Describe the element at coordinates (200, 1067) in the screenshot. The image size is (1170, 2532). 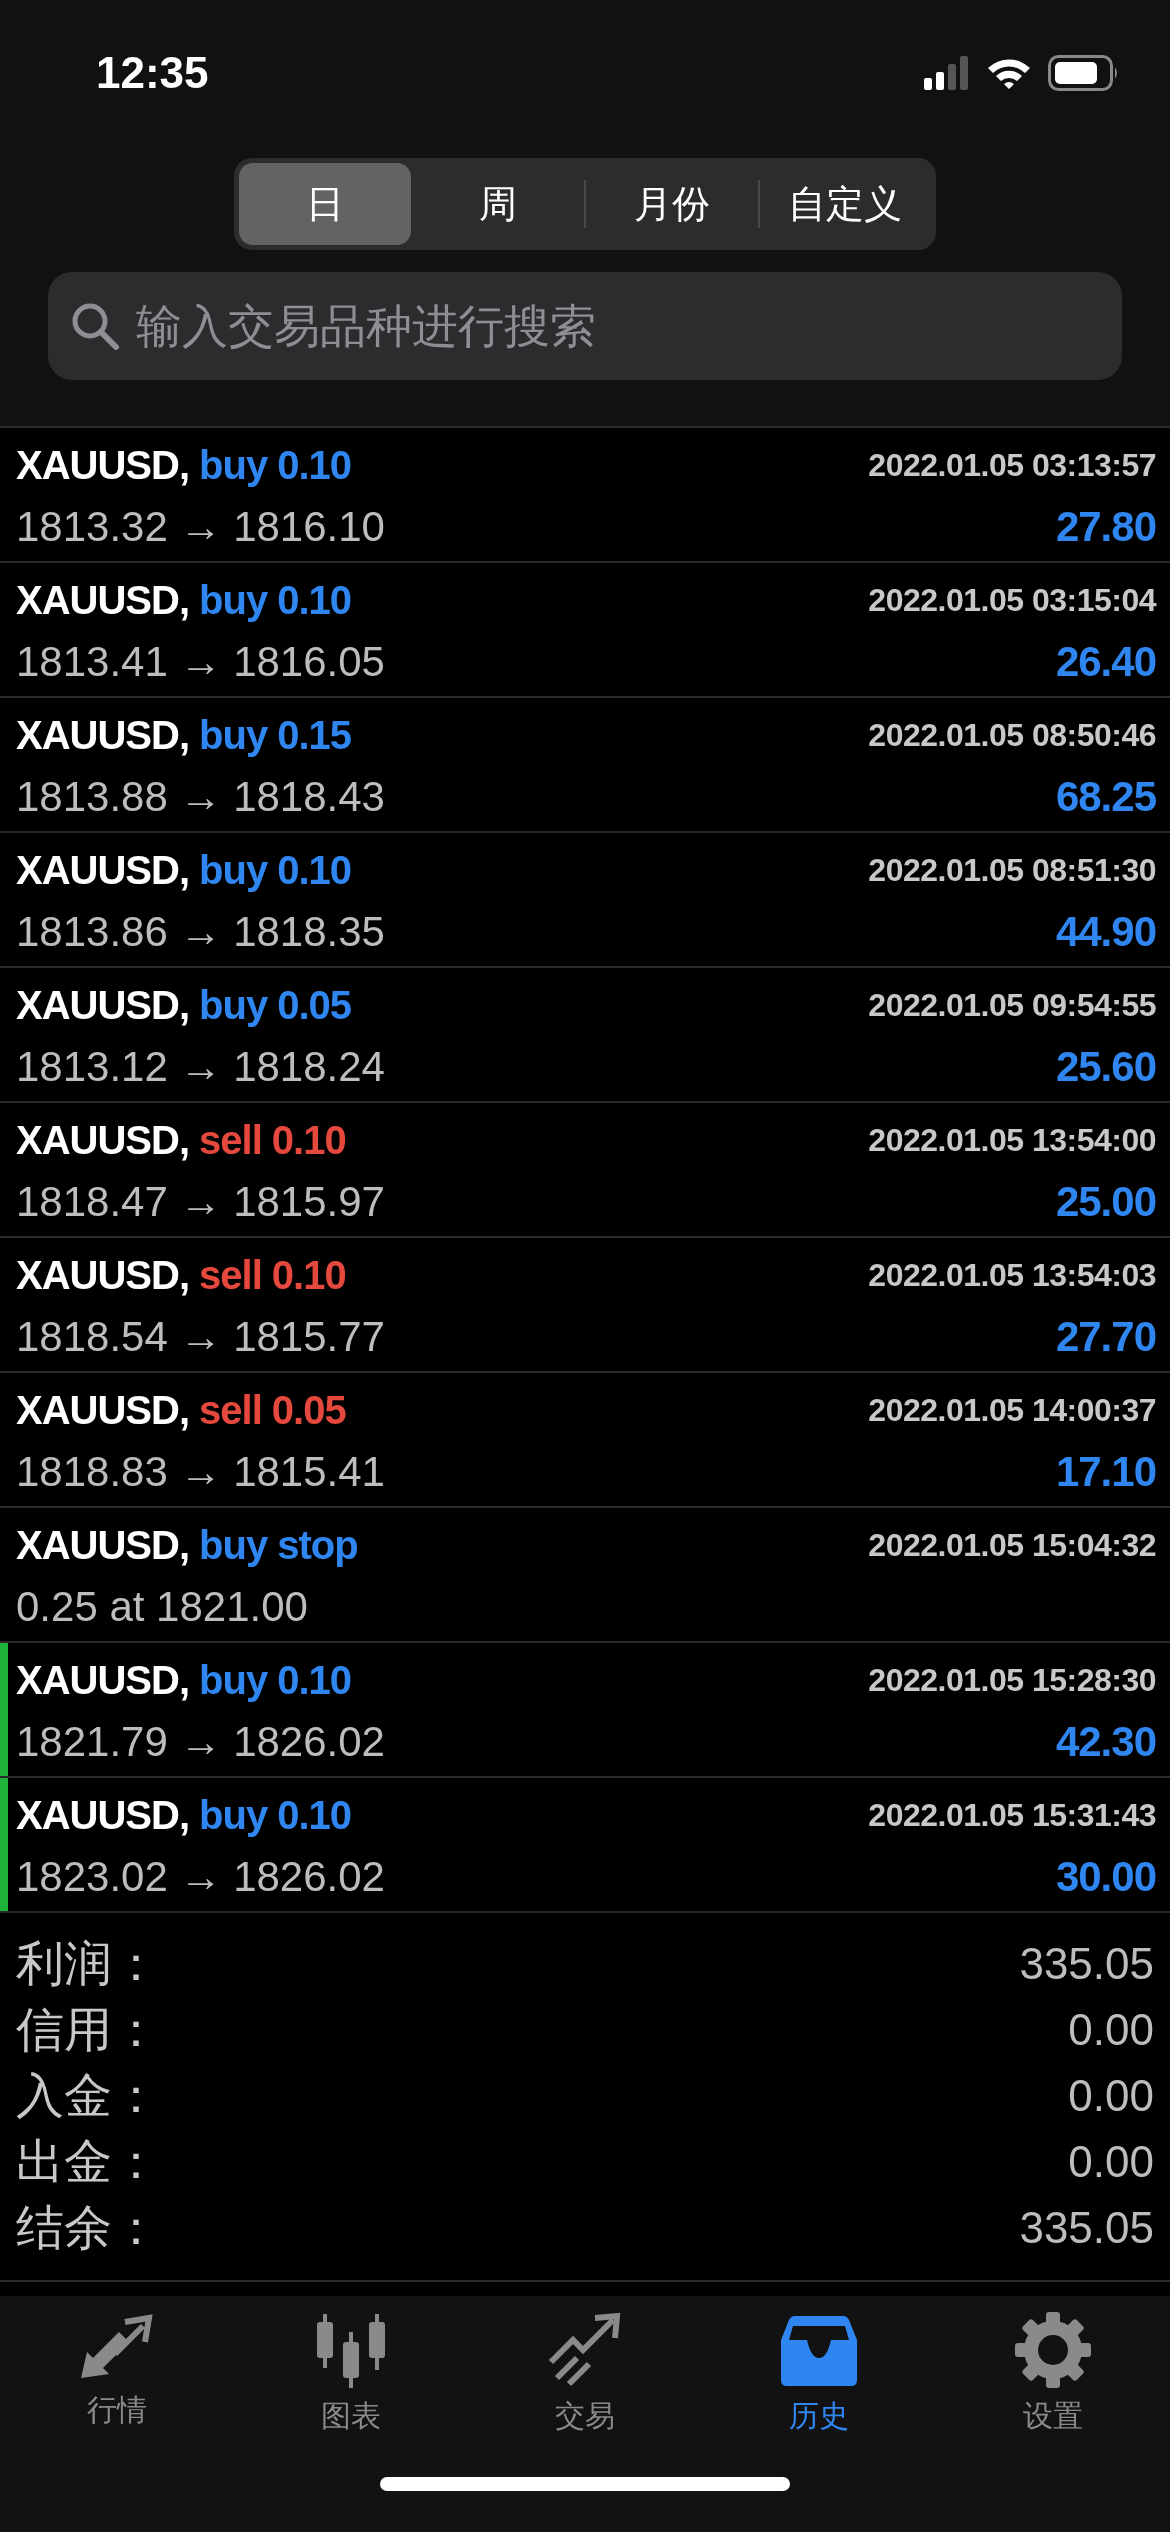
I see `price-text: 1813.12 → 1818.24` at that location.